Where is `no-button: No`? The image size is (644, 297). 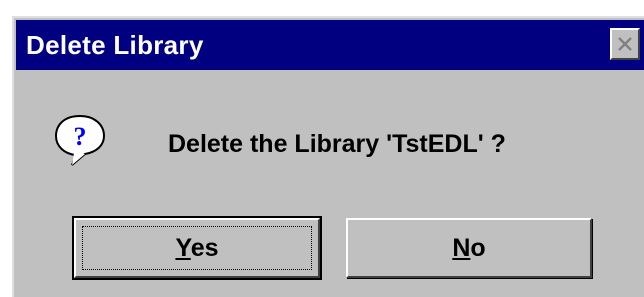 no-button: No is located at coordinates (469, 248).